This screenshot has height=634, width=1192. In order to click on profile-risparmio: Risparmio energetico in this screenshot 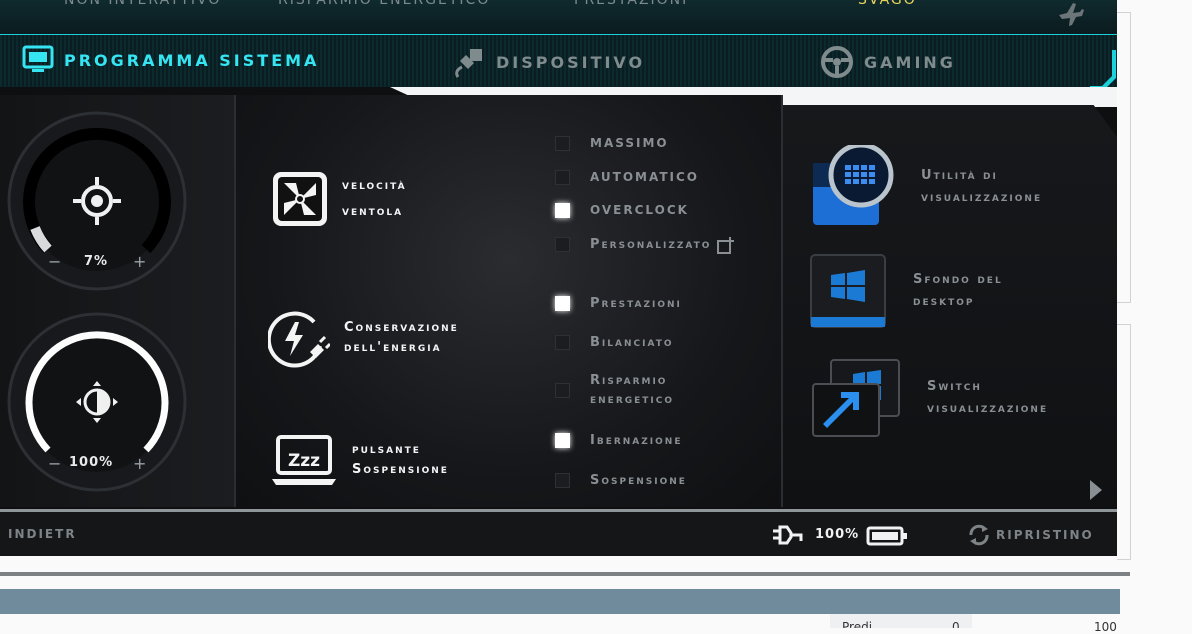, I will do `click(384, 4)`.